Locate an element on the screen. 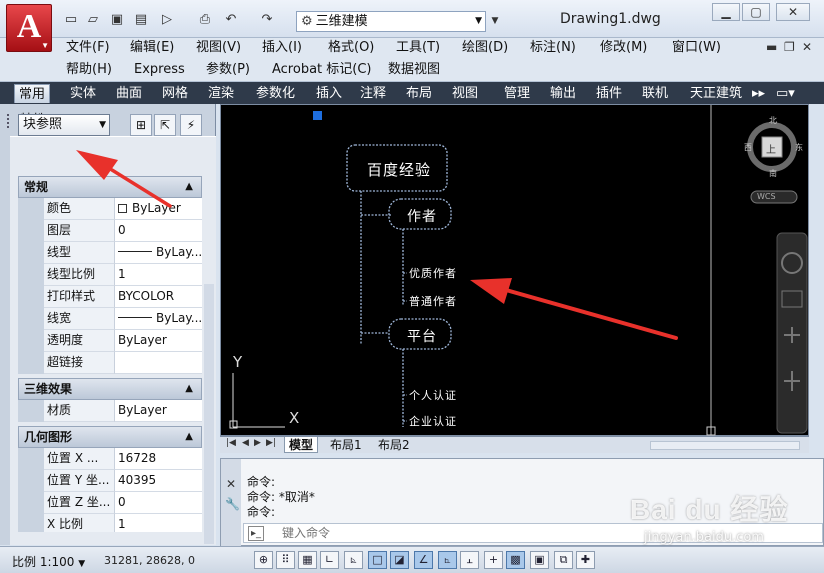 Image resolution: width=824 pixels, height=573 pixels. open-folder-icon: ▱ is located at coordinates (93, 20).